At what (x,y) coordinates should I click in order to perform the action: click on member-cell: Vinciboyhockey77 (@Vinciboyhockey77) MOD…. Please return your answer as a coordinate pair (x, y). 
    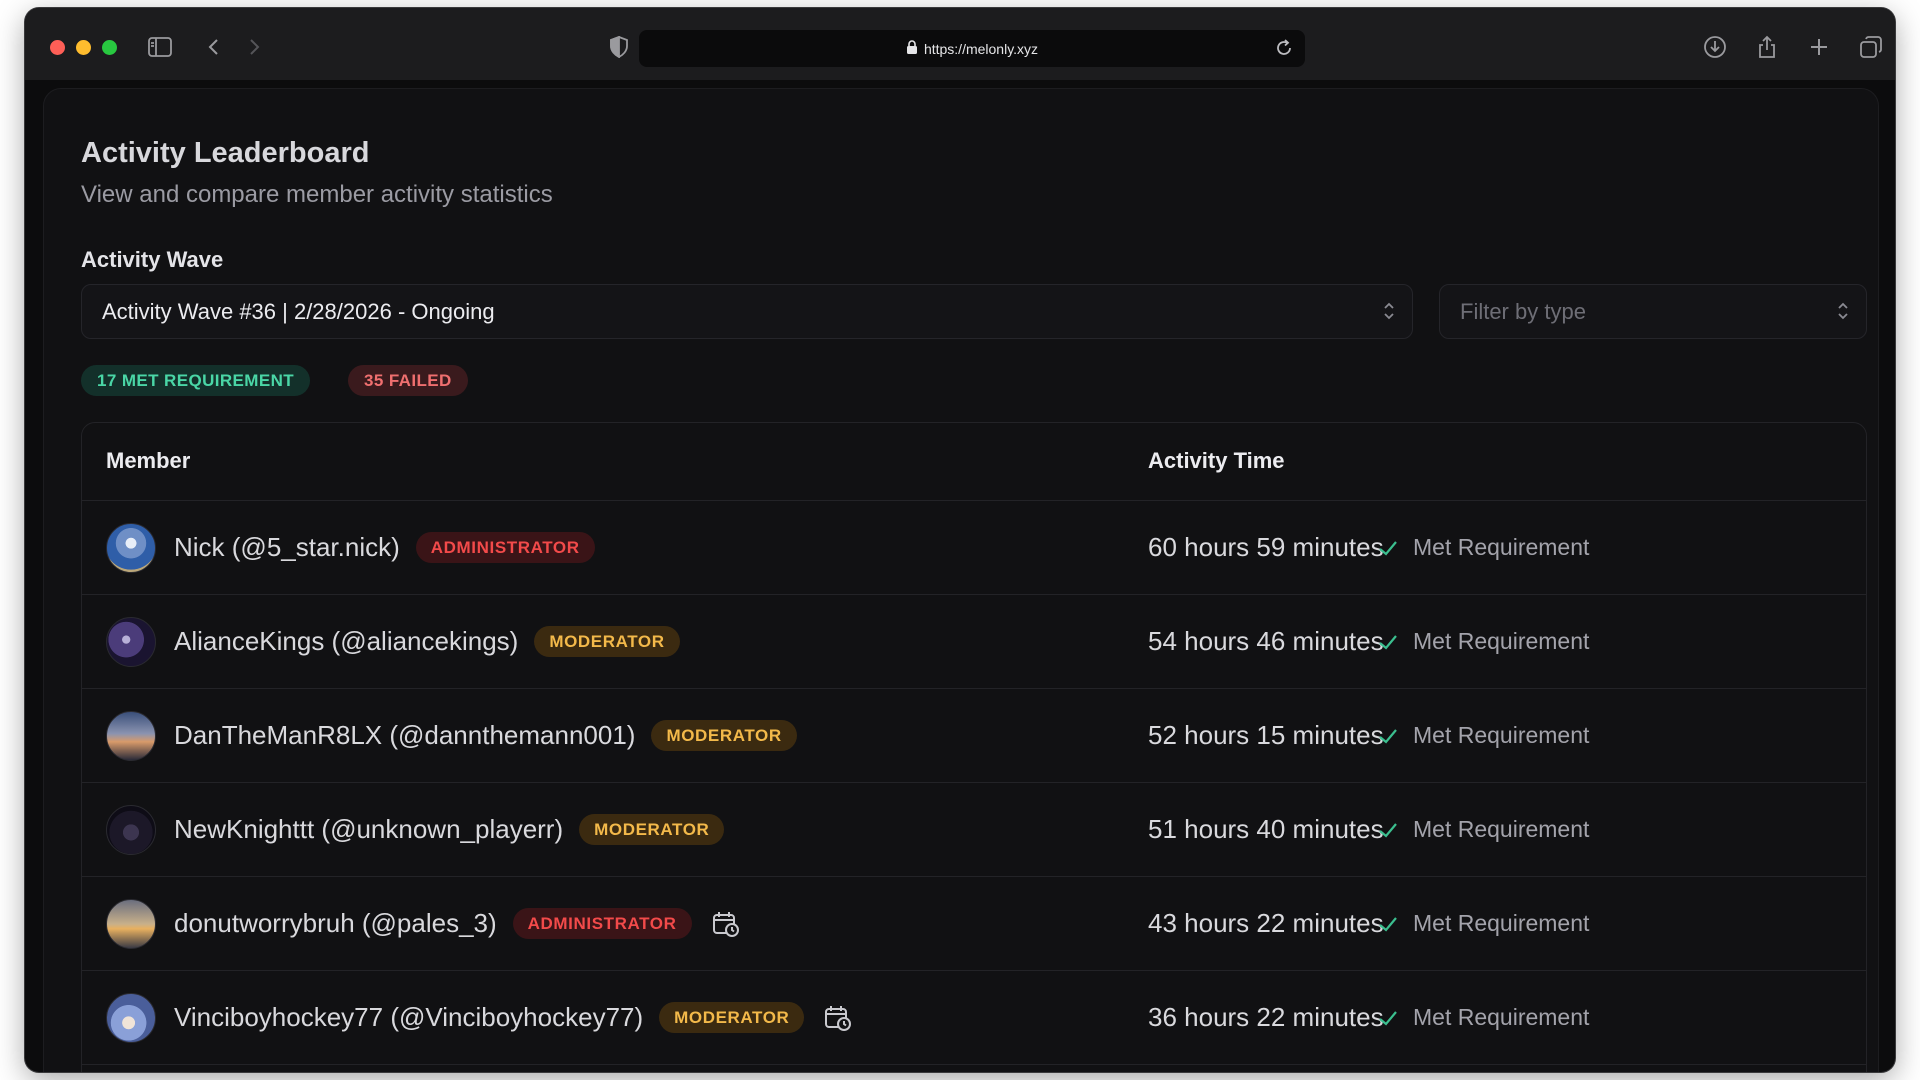
    Looking at the image, I should click on (514, 1017).